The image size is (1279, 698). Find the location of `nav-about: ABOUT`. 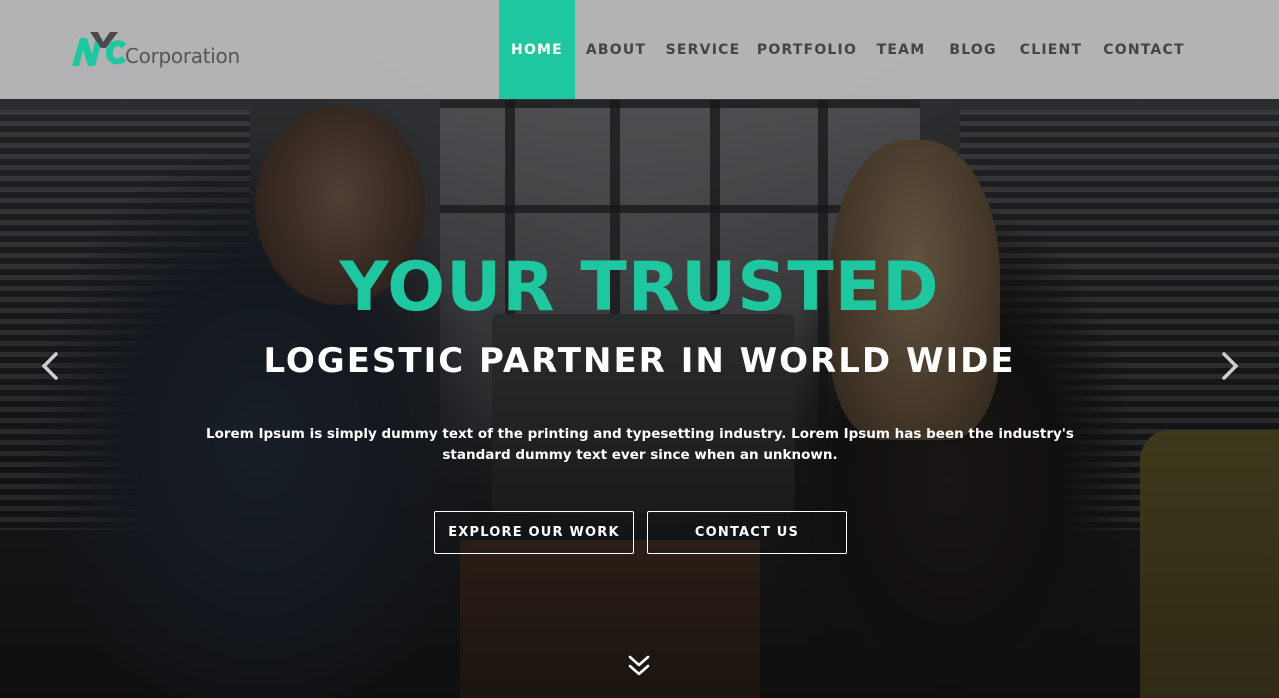

nav-about: ABOUT is located at coordinates (616, 49).